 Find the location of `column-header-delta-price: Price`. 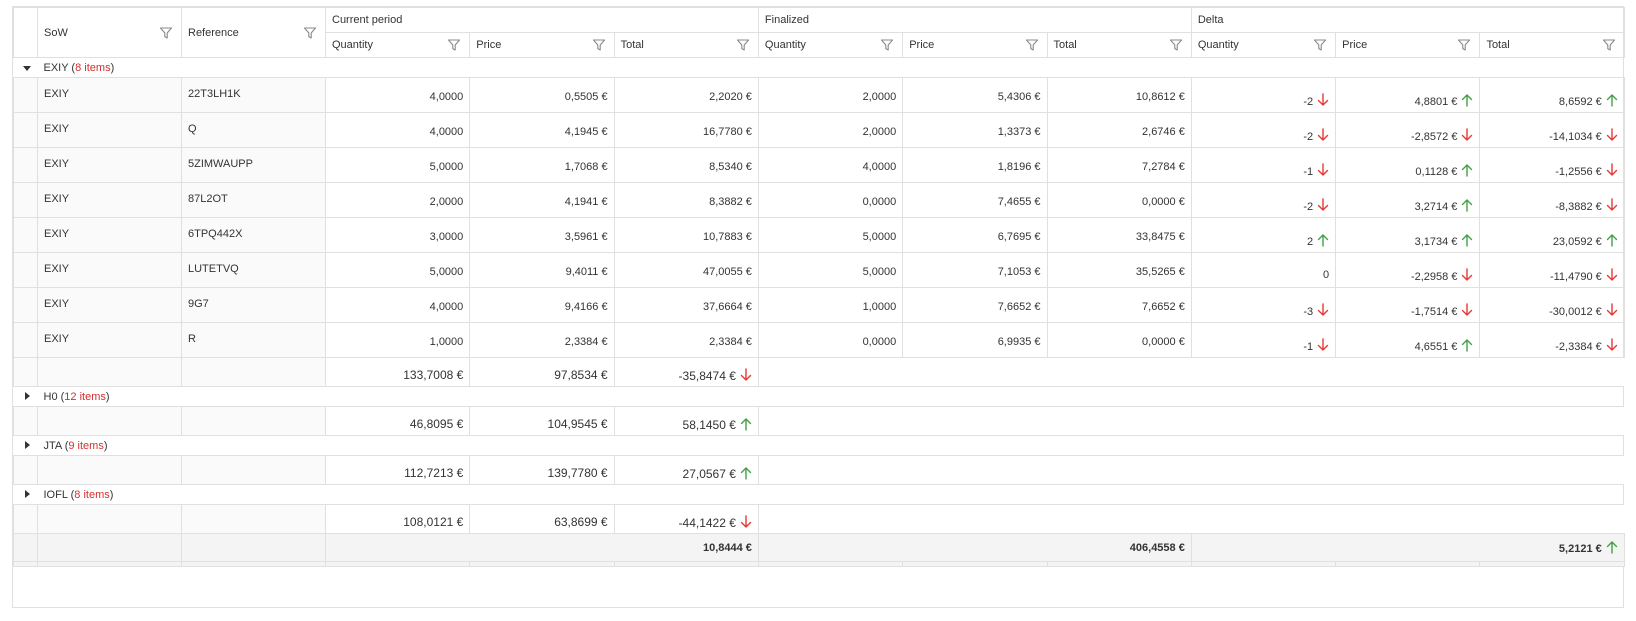

column-header-delta-price: Price is located at coordinates (1408, 45).